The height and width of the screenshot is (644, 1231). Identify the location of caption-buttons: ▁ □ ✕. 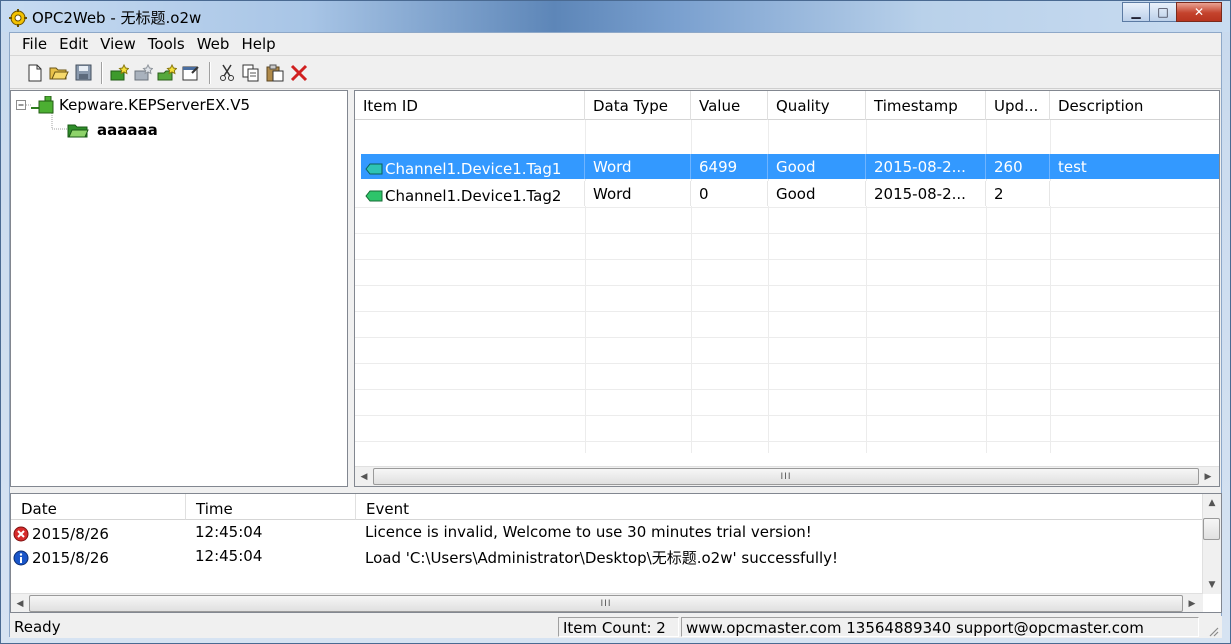
(1172, 12).